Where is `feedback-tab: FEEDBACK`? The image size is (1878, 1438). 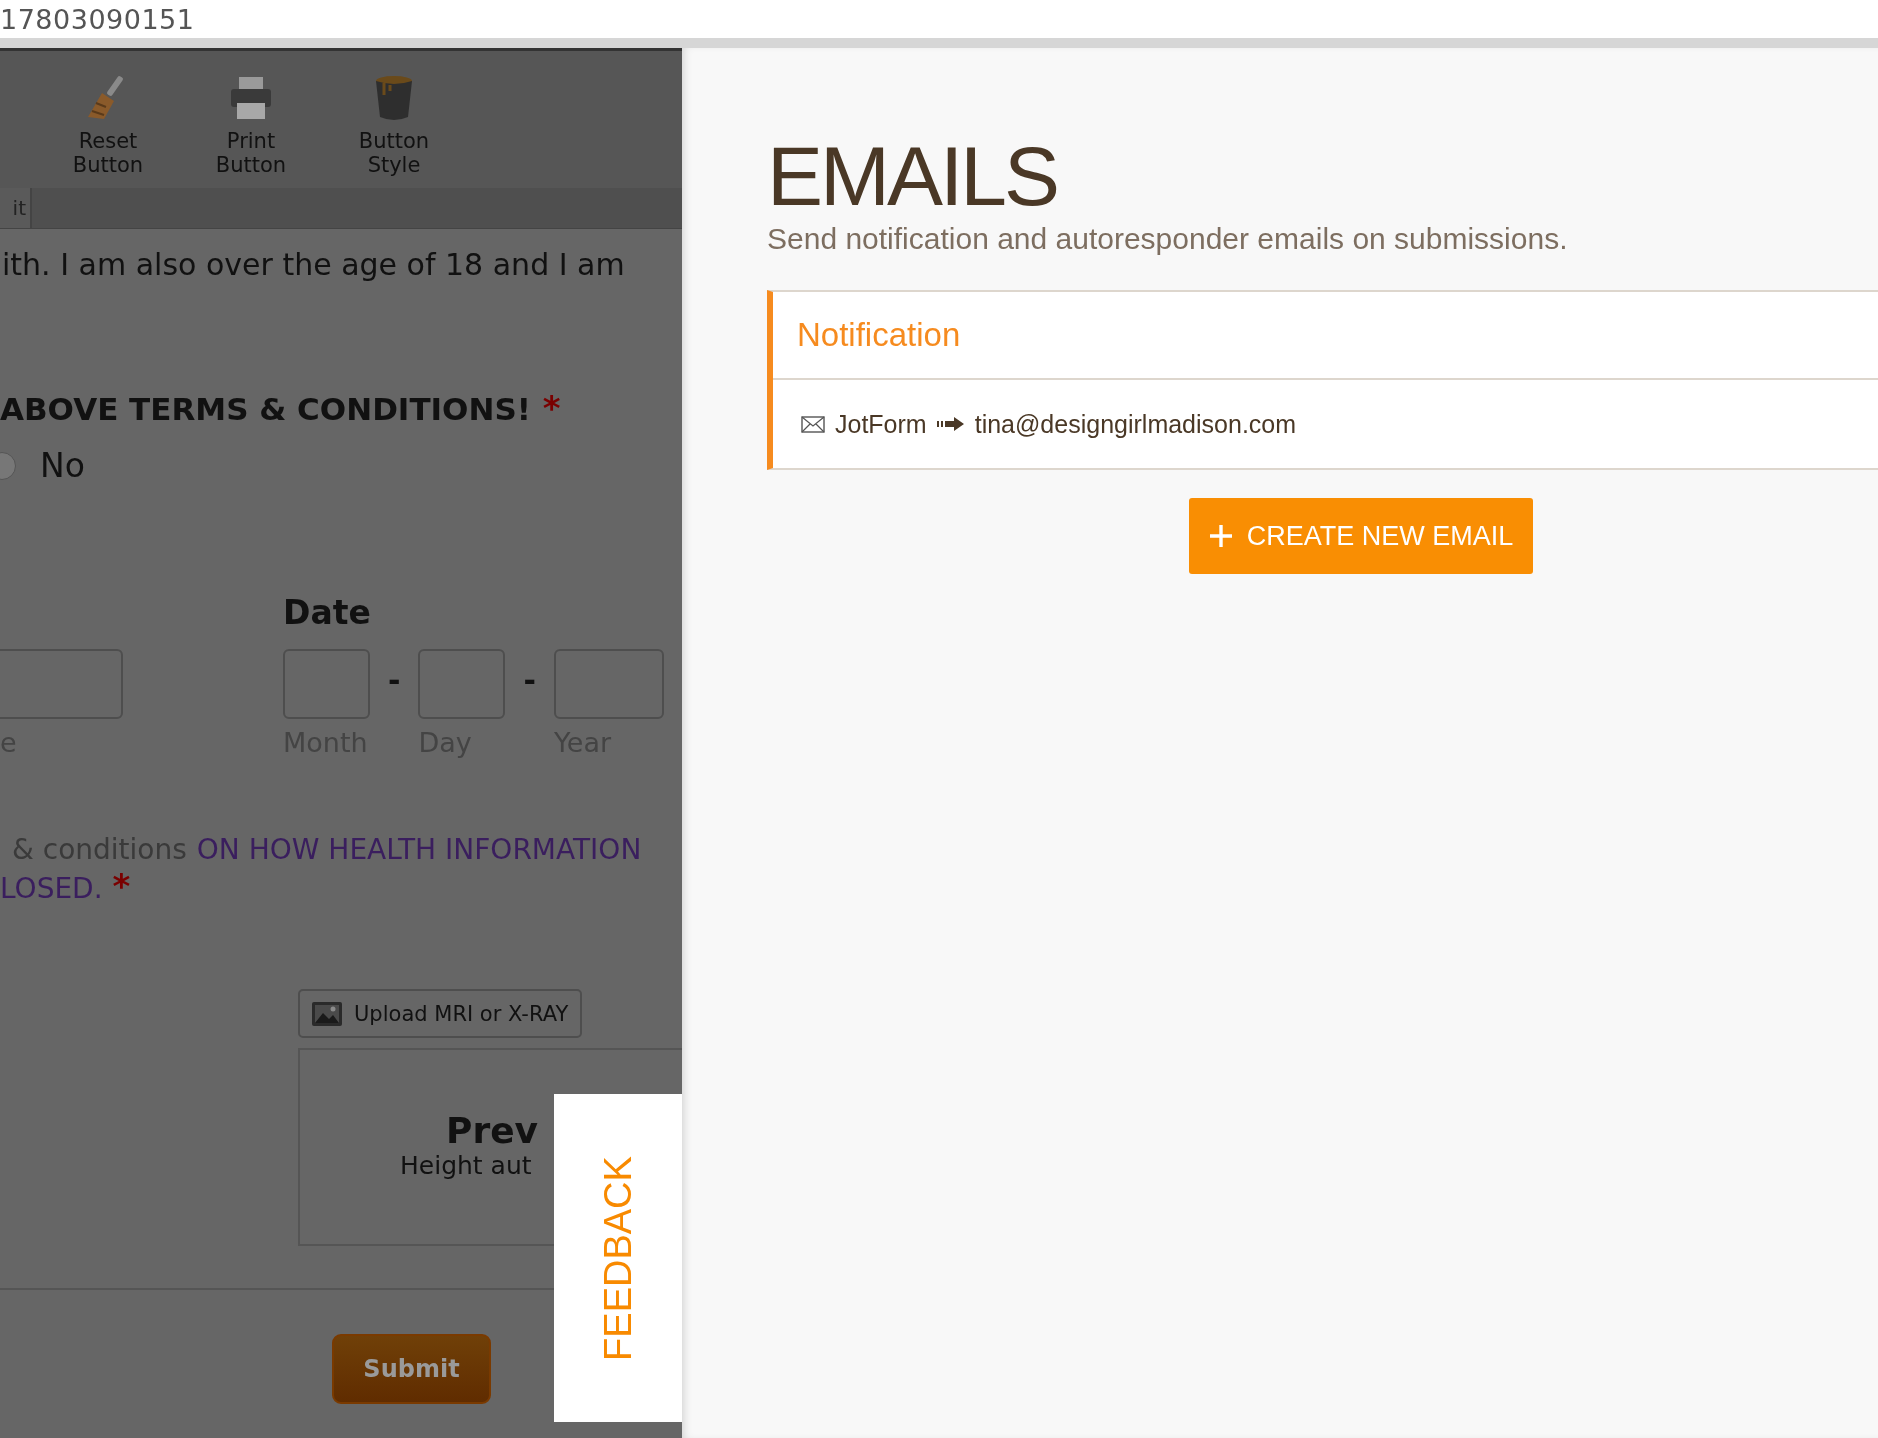 feedback-tab: FEEDBACK is located at coordinates (618, 1258).